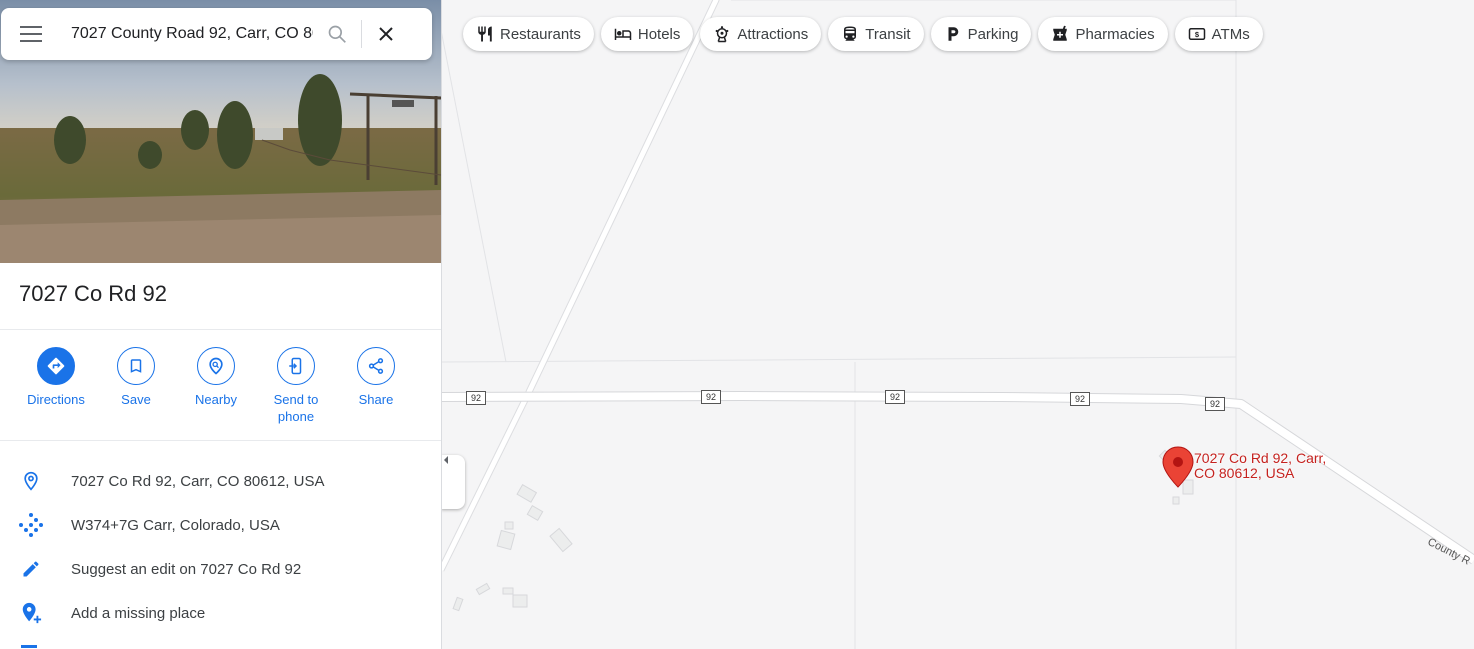  I want to click on plus-code-icon, so click(31, 525).